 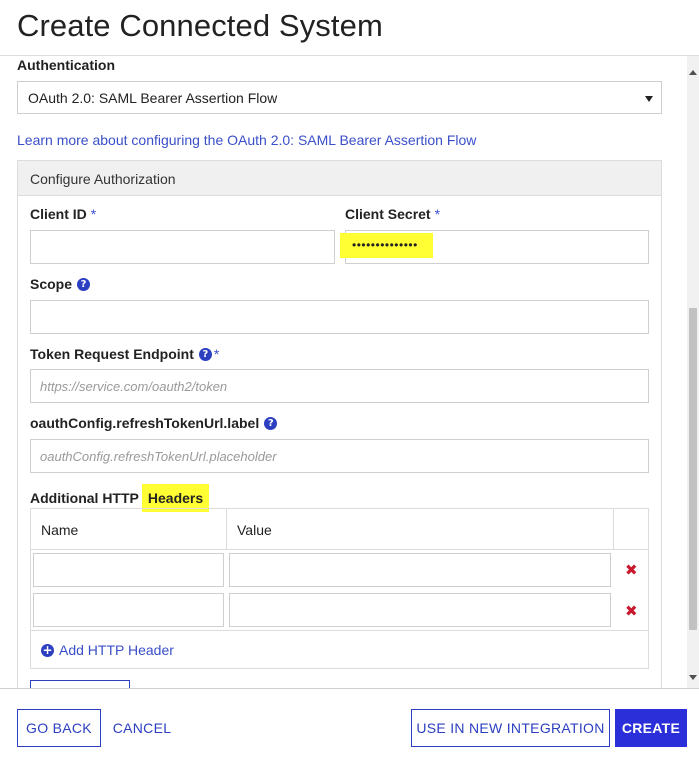 I want to click on client-id-label-text: Client ID, so click(x=58, y=214).